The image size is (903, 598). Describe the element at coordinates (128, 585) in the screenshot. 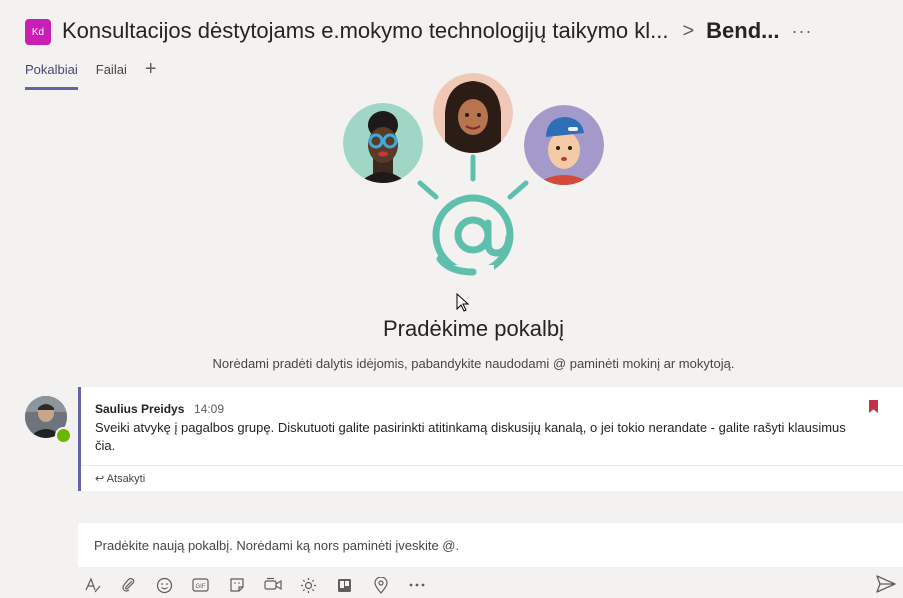

I see `attach-icon` at that location.